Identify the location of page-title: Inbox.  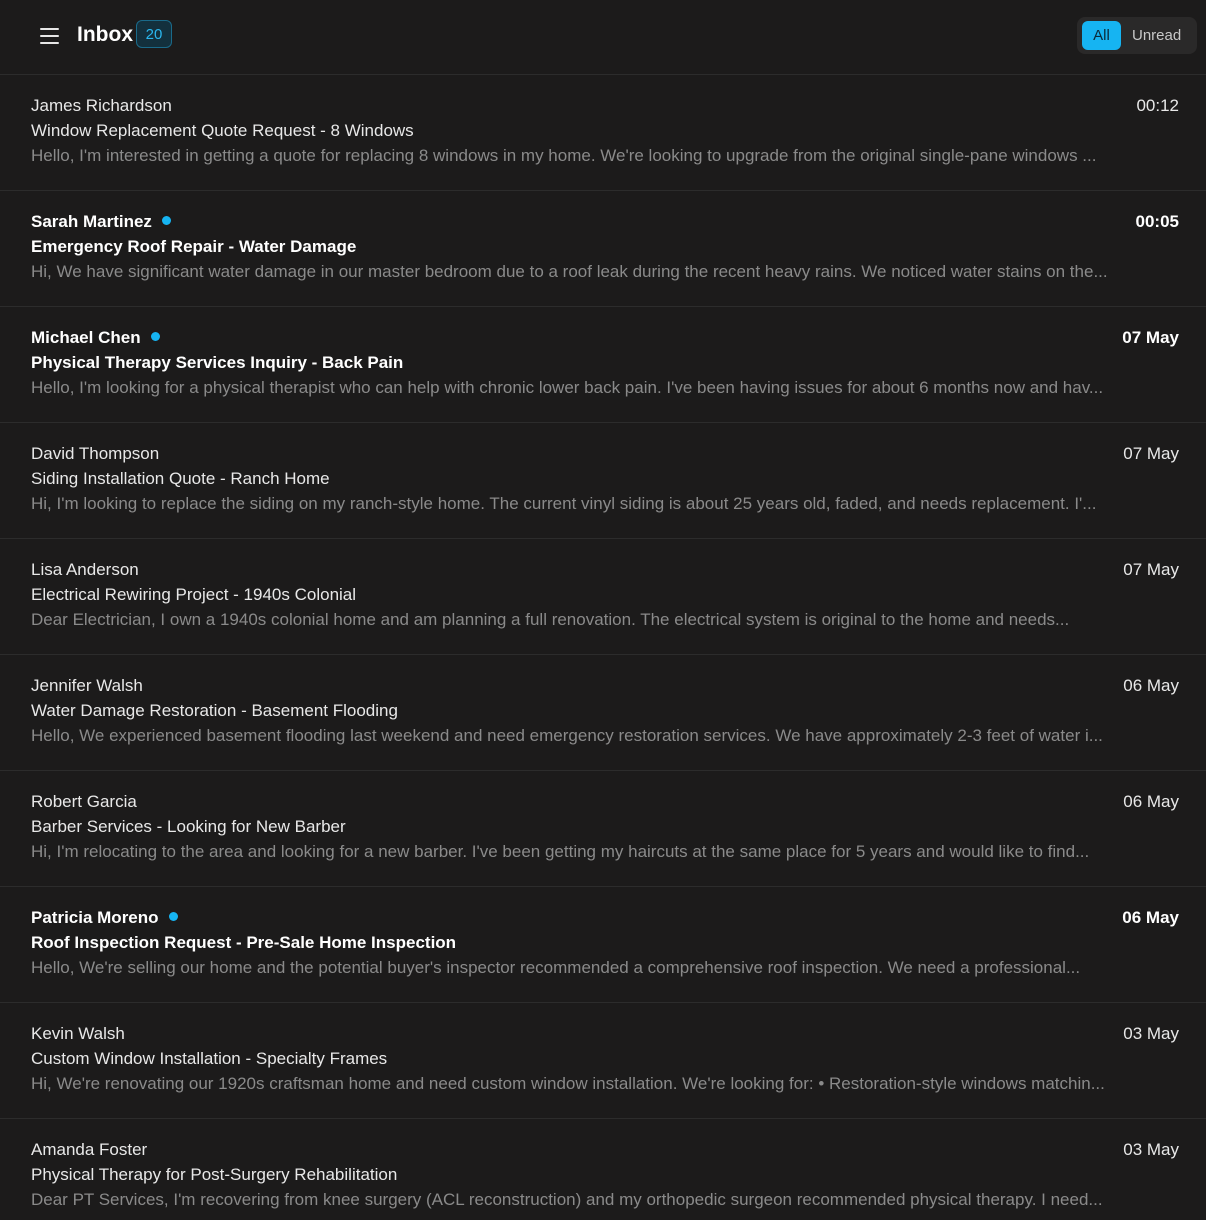
(105, 34).